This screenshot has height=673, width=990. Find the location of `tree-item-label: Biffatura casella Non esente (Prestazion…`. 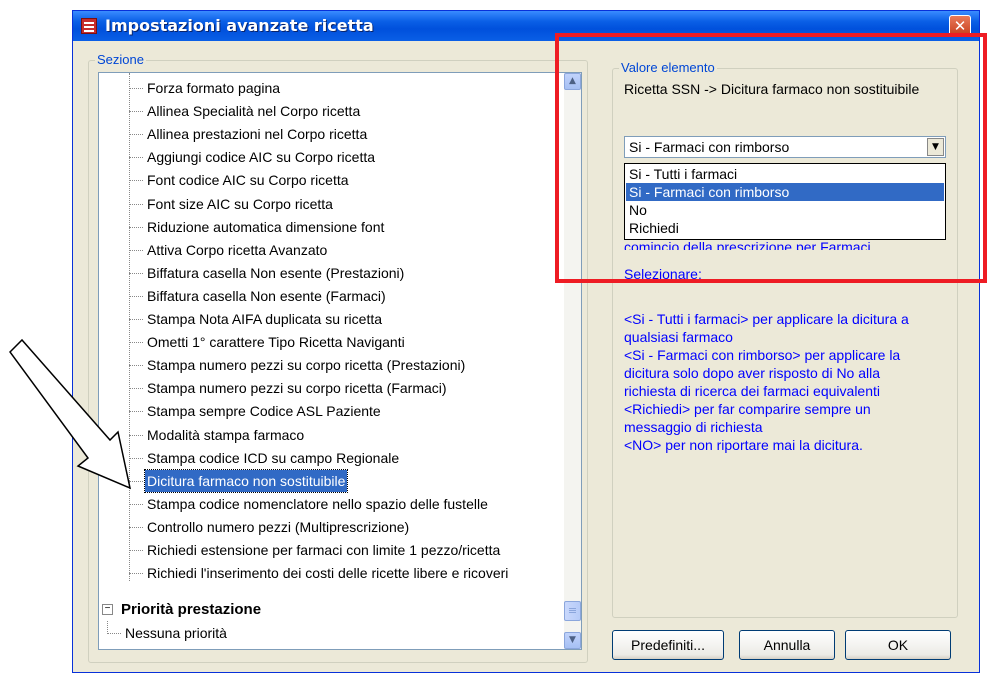

tree-item-label: Biffatura casella Non esente (Prestazion… is located at coordinates (276, 272).